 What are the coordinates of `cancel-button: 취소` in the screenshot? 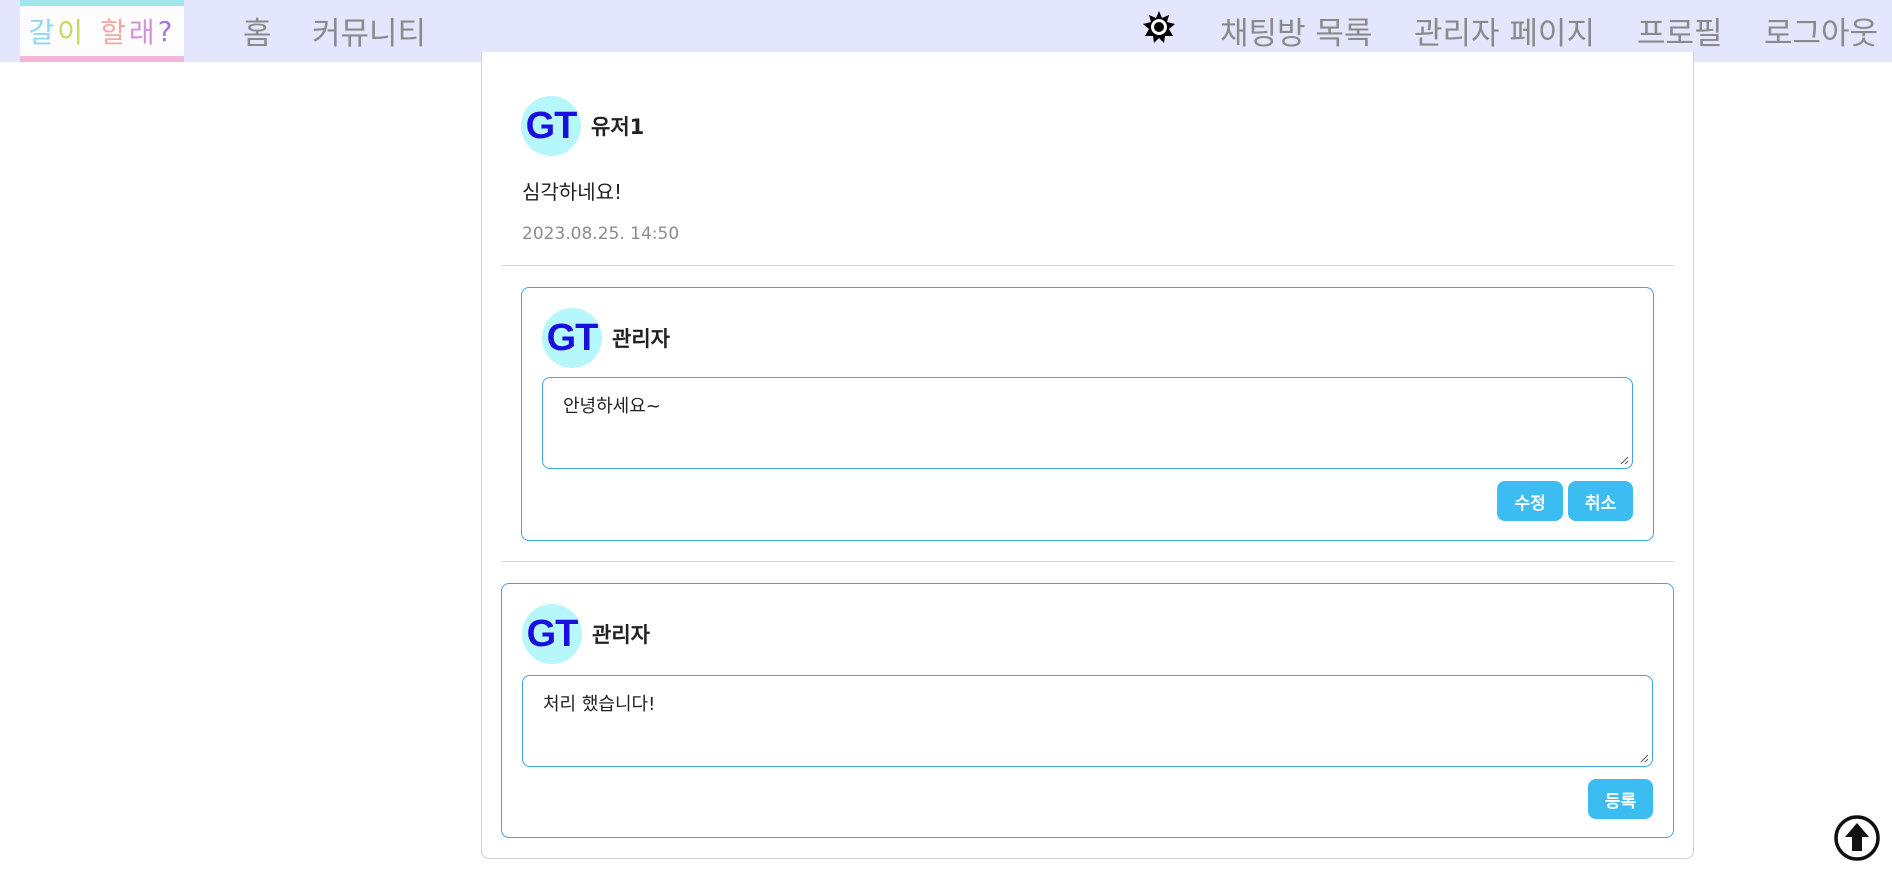 It's located at (1600, 501).